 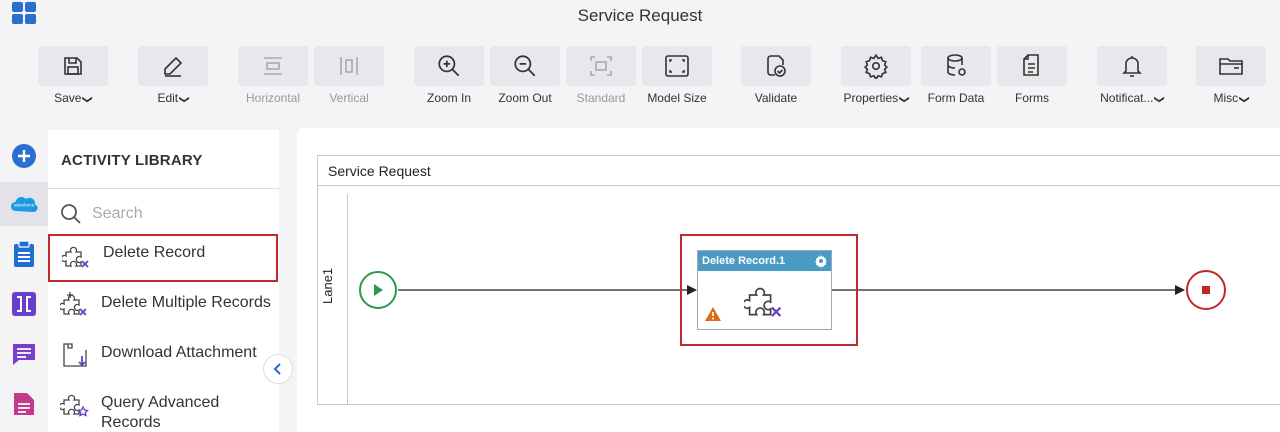 I want to click on forms-button: Forms, so click(x=1032, y=76).